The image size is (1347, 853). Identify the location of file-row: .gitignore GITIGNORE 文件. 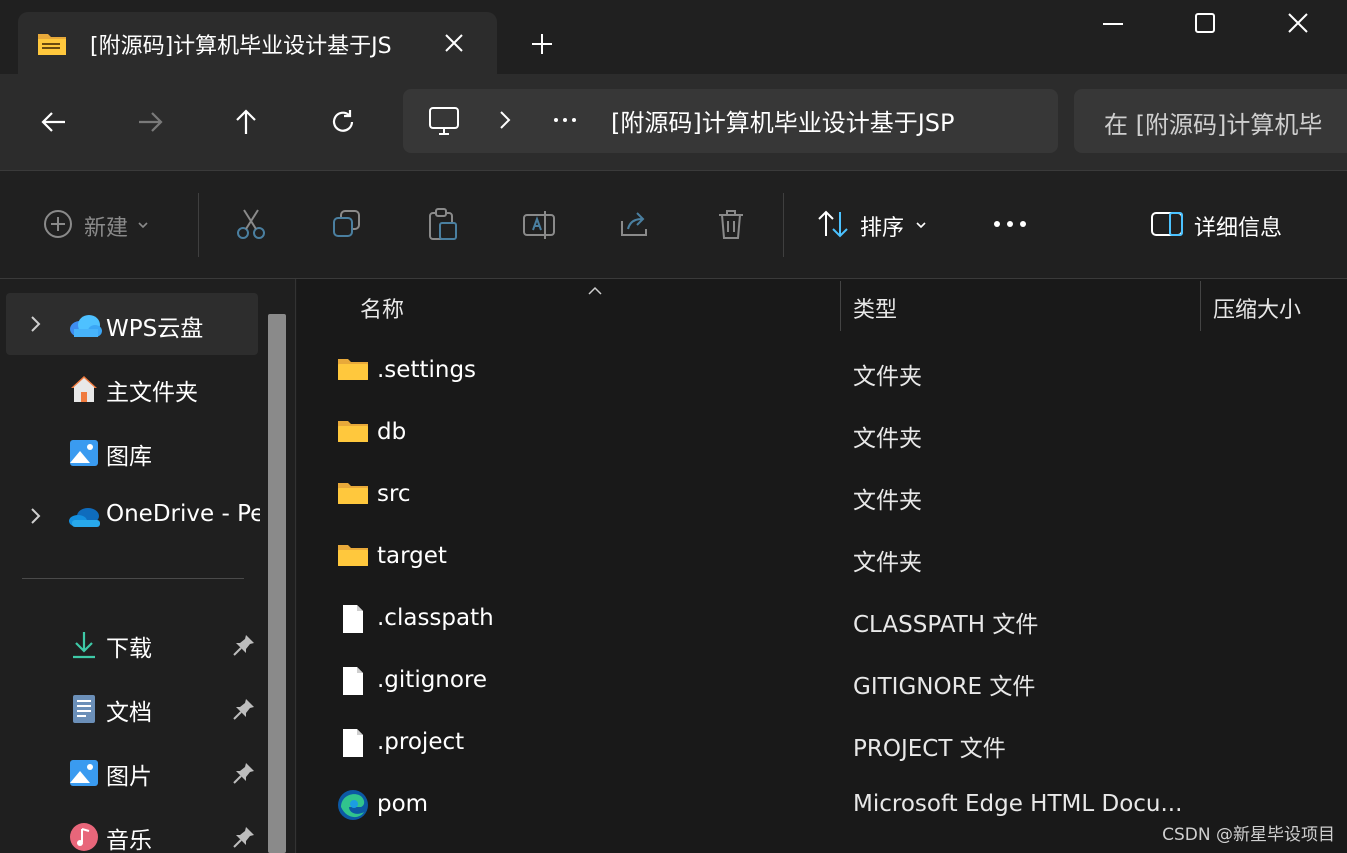
(822, 681).